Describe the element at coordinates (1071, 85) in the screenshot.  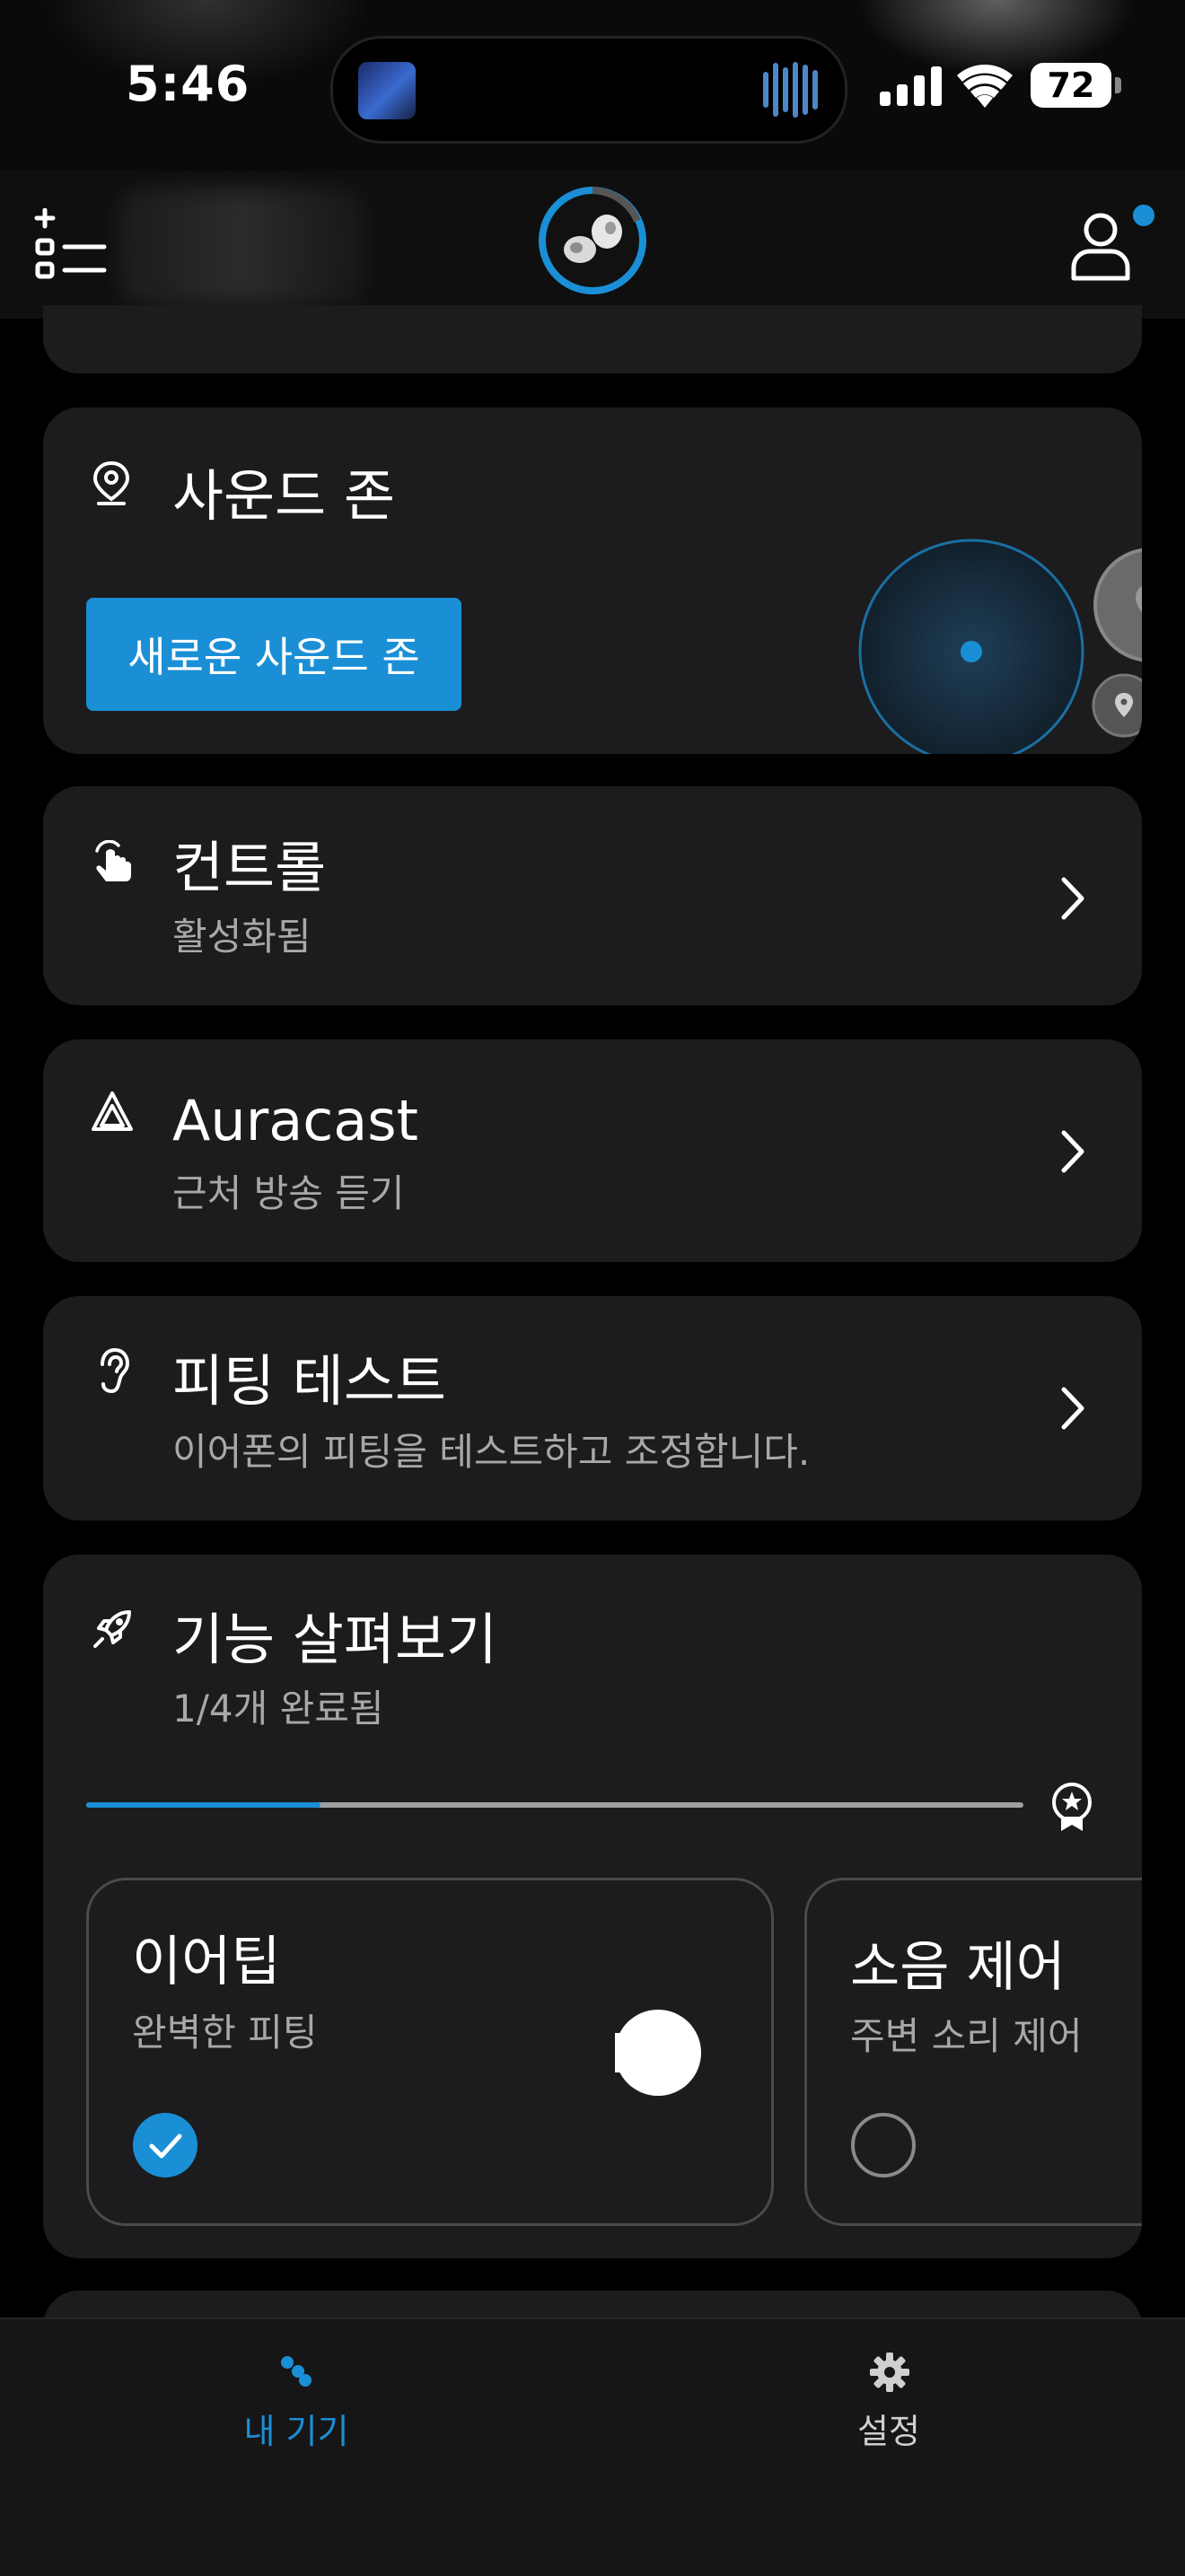
I see `battery-icon: 72` at that location.